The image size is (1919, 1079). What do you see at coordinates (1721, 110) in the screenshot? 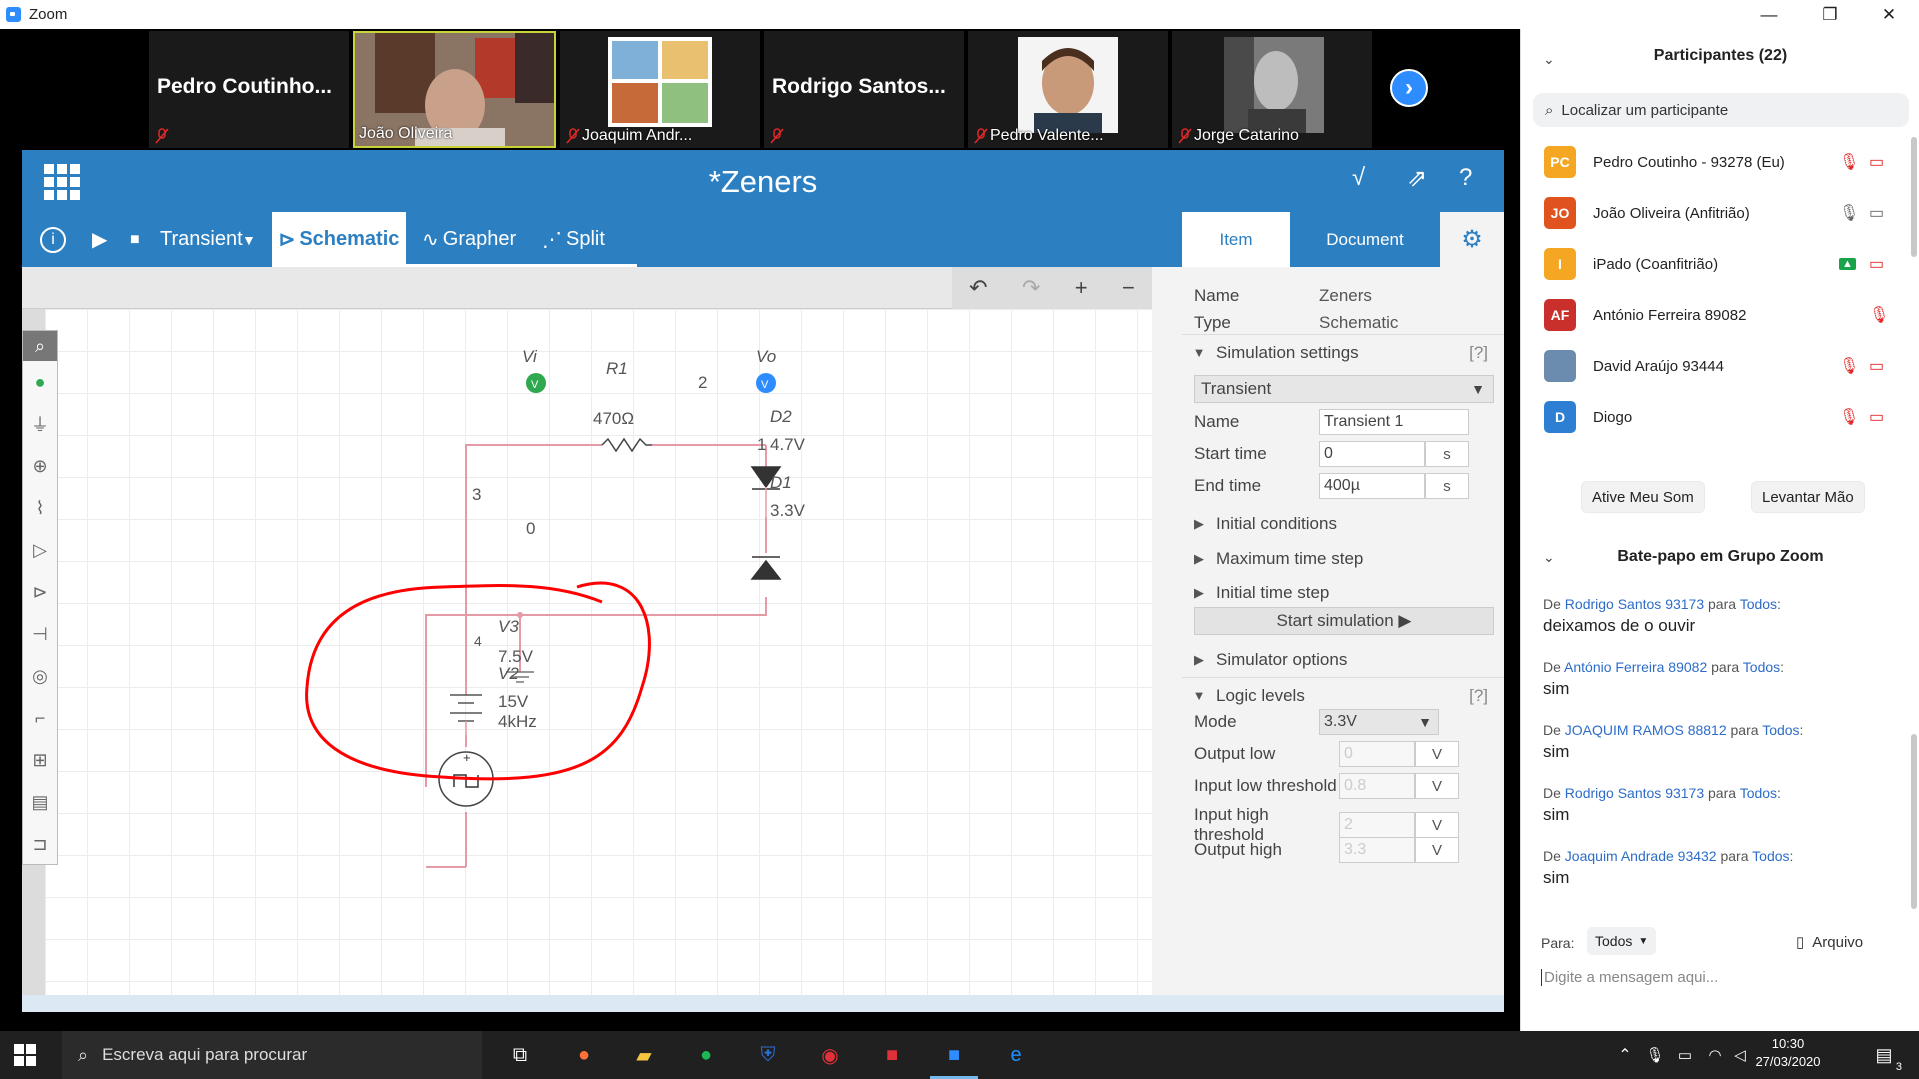
I see `participant-search-input: ⌕ Localizar um participante` at bounding box center [1721, 110].